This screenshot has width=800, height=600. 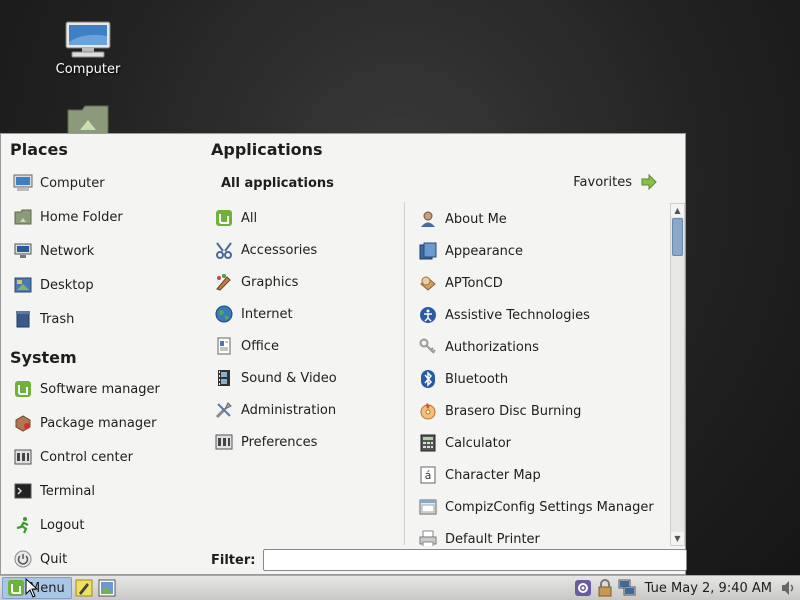 I want to click on mouse-cursor-icon, so click(x=32, y=588).